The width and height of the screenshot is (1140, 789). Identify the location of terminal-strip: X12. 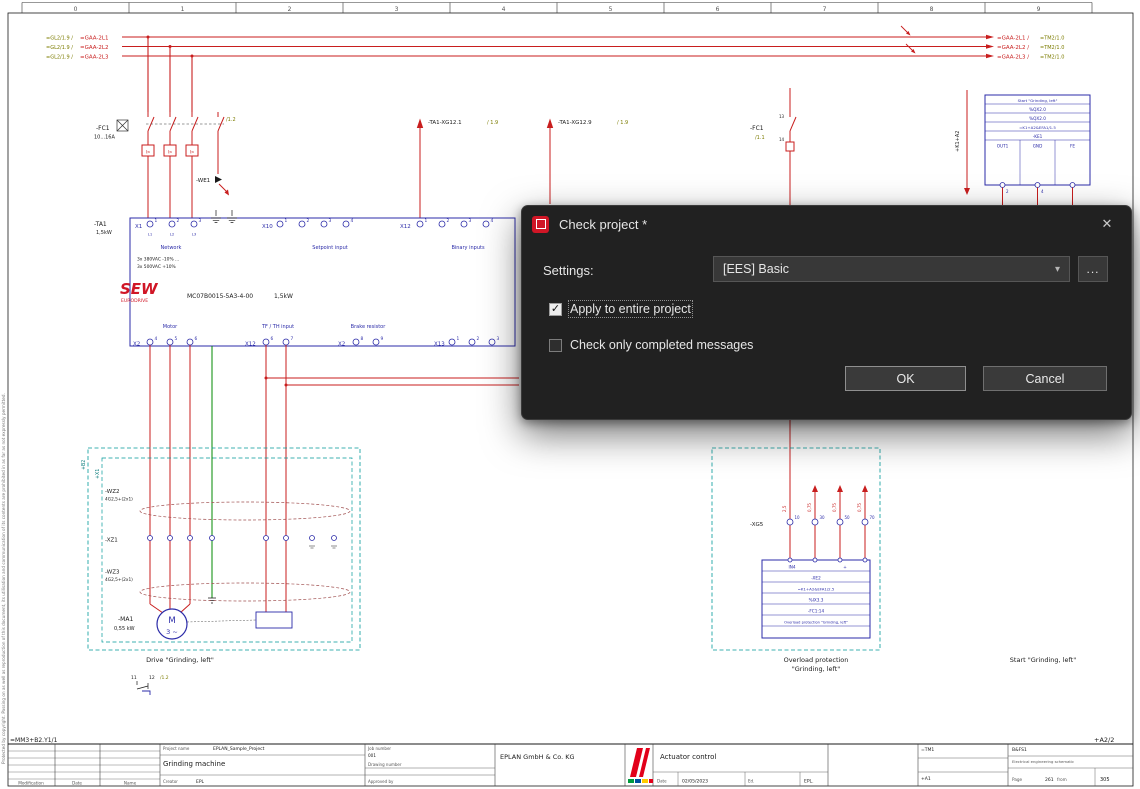
(250, 345).